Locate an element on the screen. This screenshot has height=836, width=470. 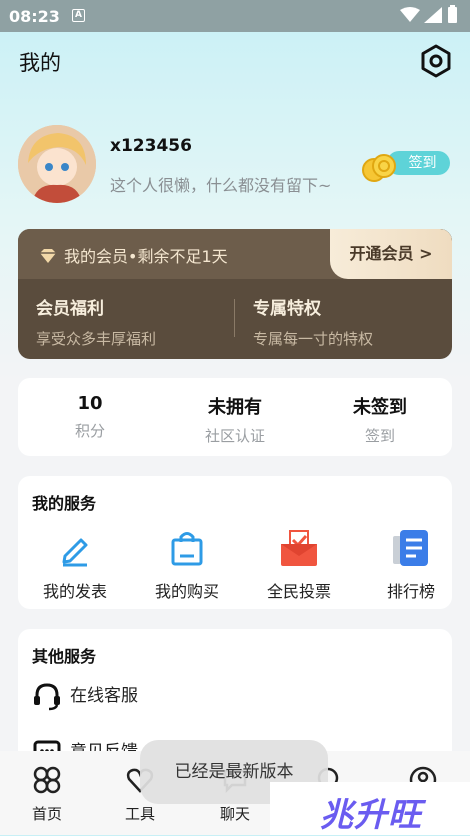
stat-value: 10 is located at coordinates (90, 403).